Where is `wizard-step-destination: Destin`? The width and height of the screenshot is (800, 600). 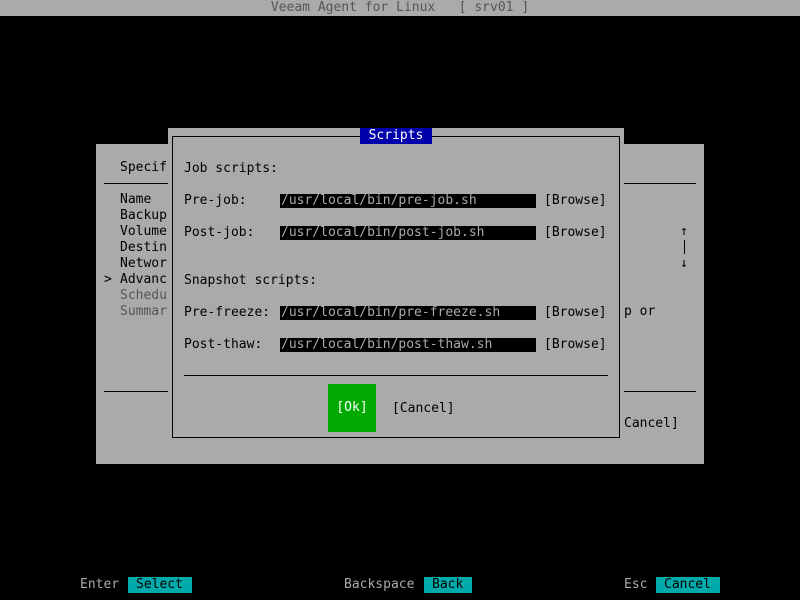
wizard-step-destination: Destin is located at coordinates (143, 248).